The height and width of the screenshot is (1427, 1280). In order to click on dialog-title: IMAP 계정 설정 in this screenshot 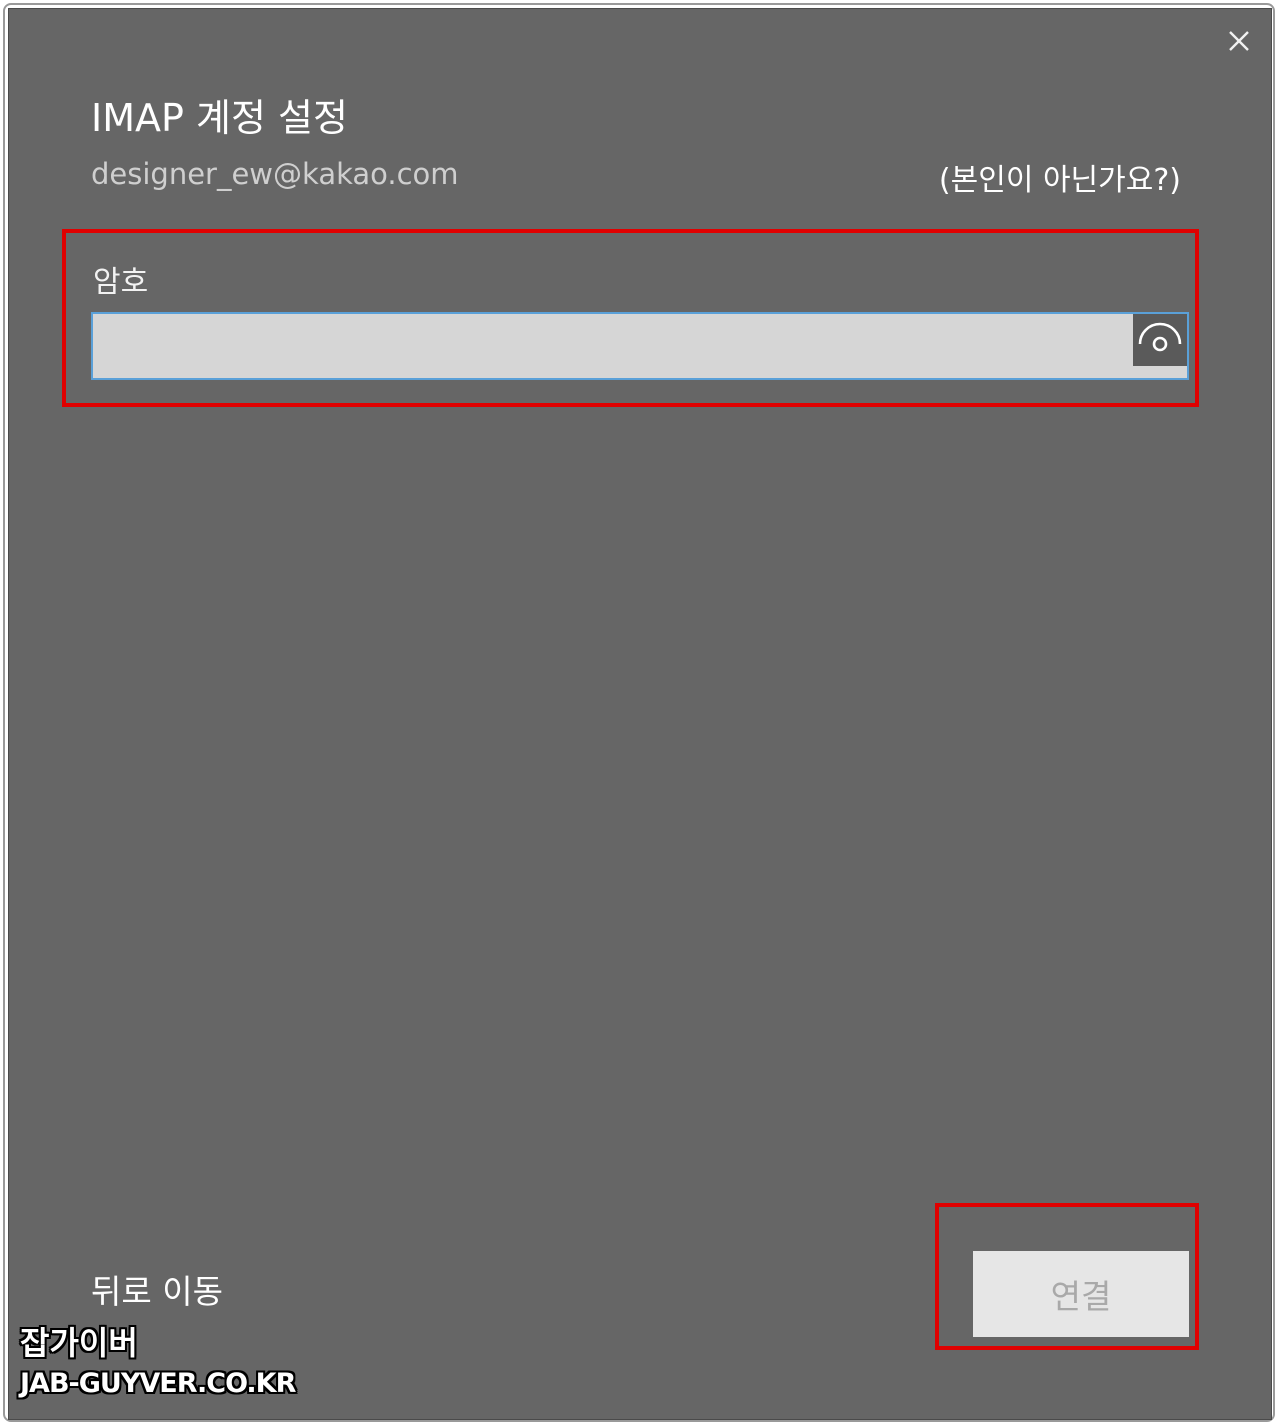, I will do `click(219, 118)`.